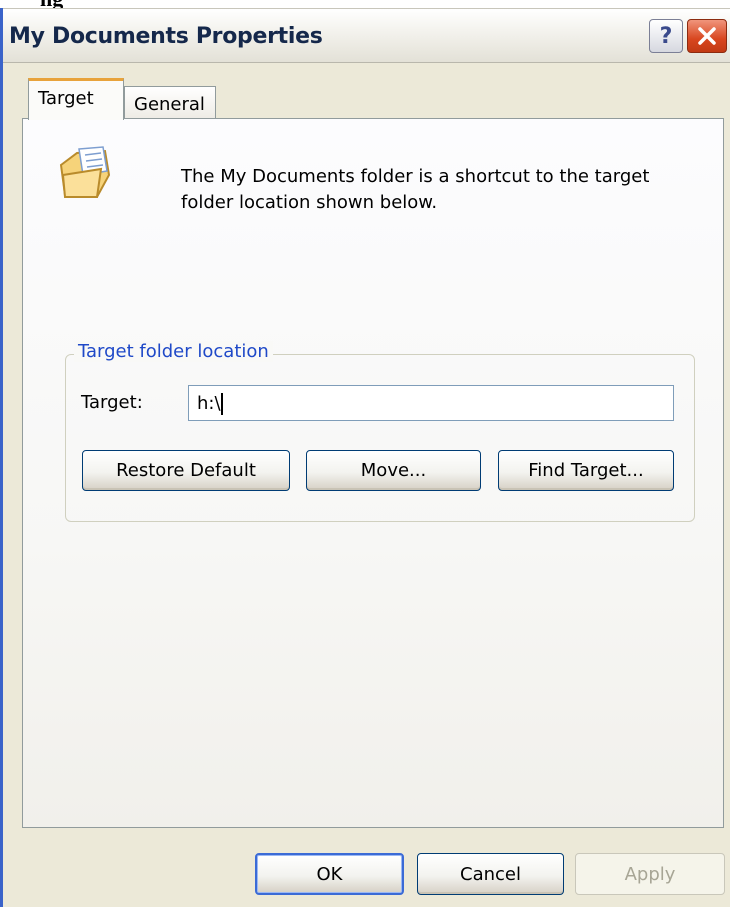 This screenshot has height=907, width=730. Describe the element at coordinates (112, 402) in the screenshot. I see `target-label: Target:` at that location.